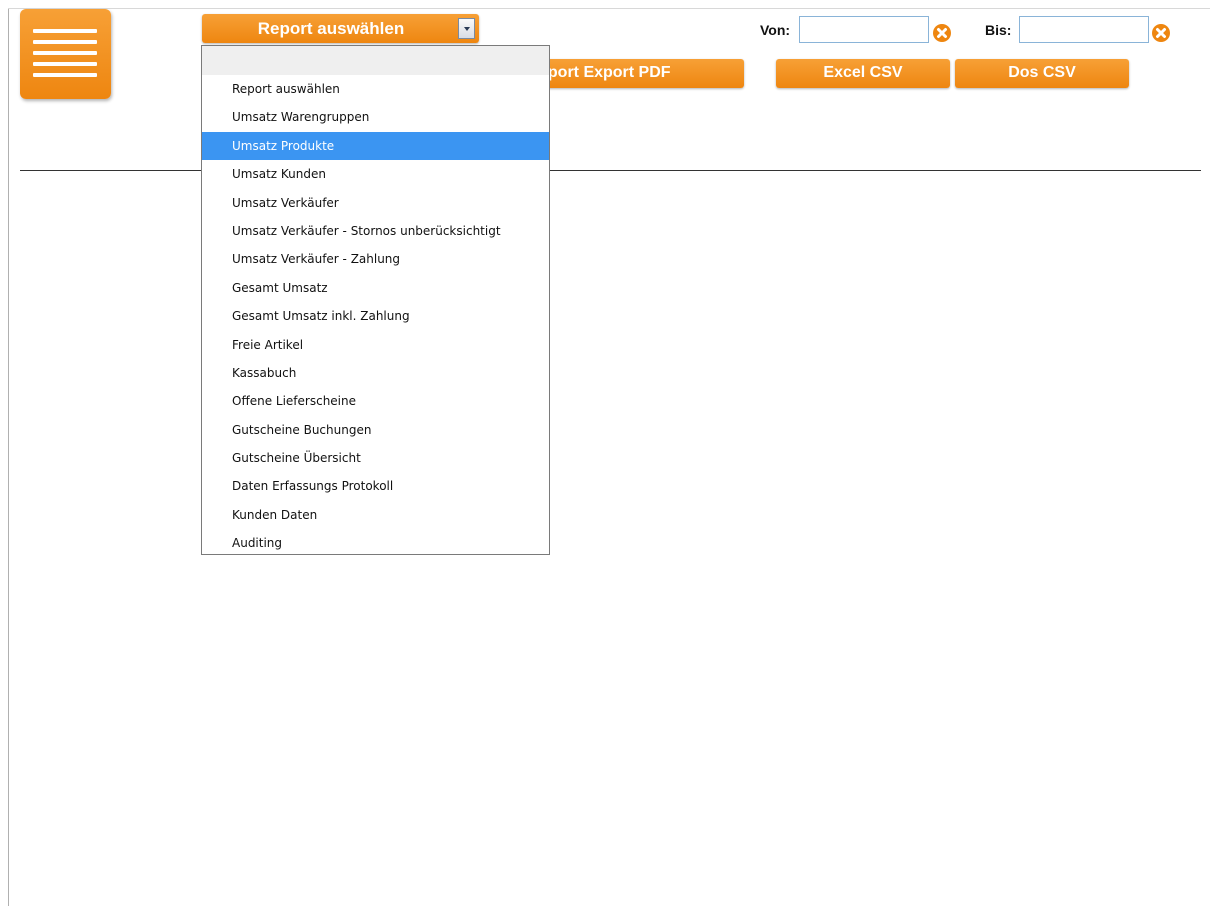  What do you see at coordinates (375, 515) in the screenshot?
I see `dropdown-option: Kunden Daten` at bounding box center [375, 515].